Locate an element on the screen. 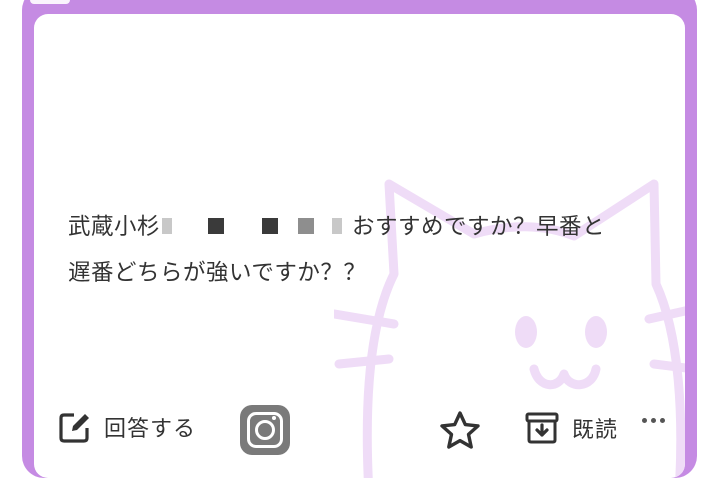 This screenshot has width=719, height=483. more-icon is located at coordinates (653, 420).